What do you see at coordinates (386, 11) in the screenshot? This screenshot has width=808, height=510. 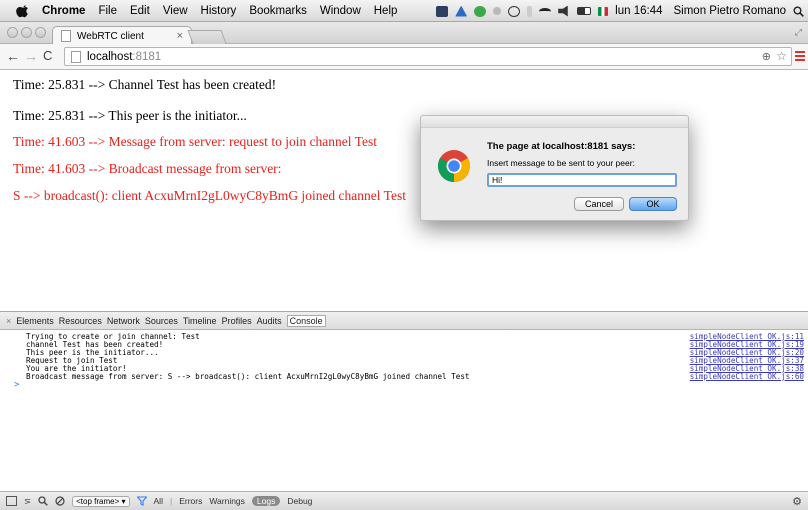 I see `menu-help: Help` at bounding box center [386, 11].